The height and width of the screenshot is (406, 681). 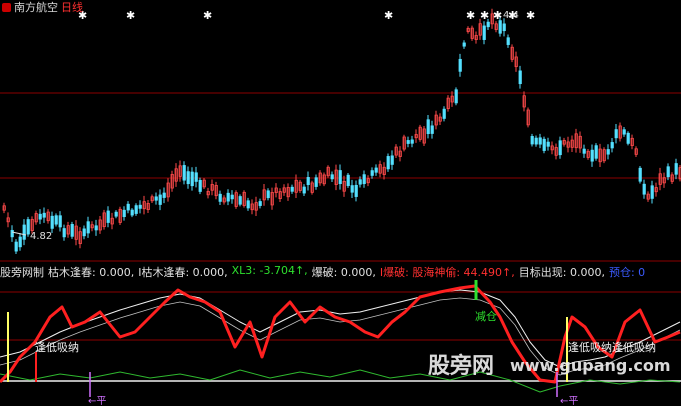 What do you see at coordinates (590, 347) in the screenshot?
I see `low-absorb-label-right1: 逢低吸纳` at bounding box center [590, 347].